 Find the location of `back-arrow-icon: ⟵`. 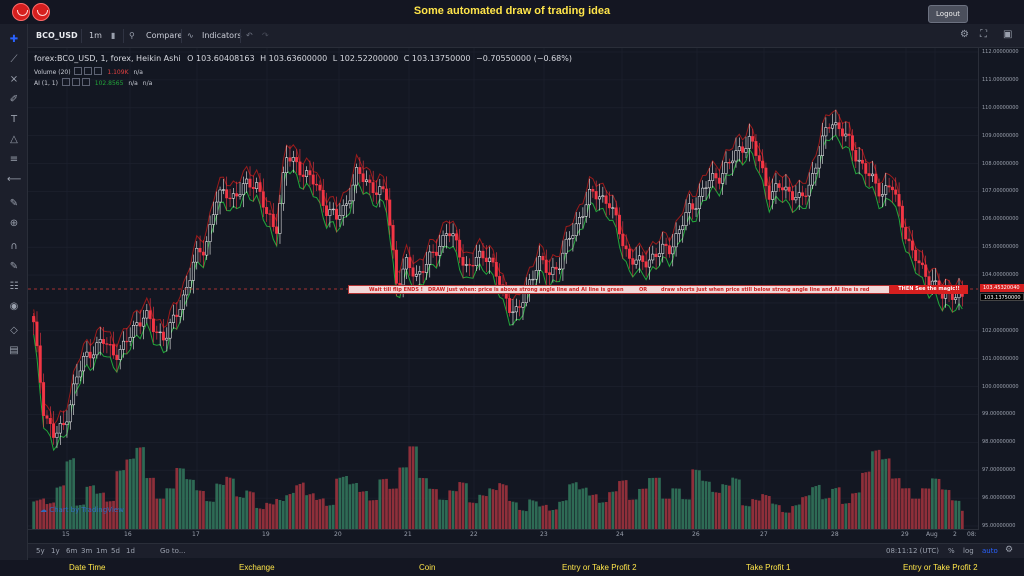

back-arrow-icon: ⟵ is located at coordinates (14, 180).